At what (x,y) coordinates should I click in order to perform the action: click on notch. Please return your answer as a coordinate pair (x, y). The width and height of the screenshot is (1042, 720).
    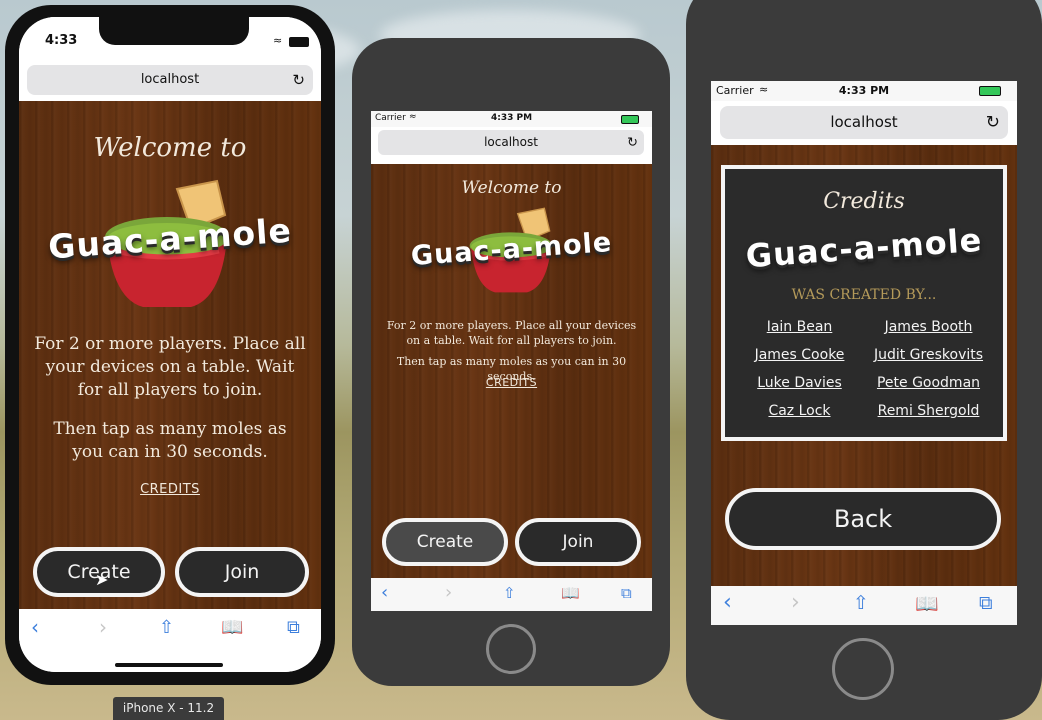
    Looking at the image, I should click on (174, 31).